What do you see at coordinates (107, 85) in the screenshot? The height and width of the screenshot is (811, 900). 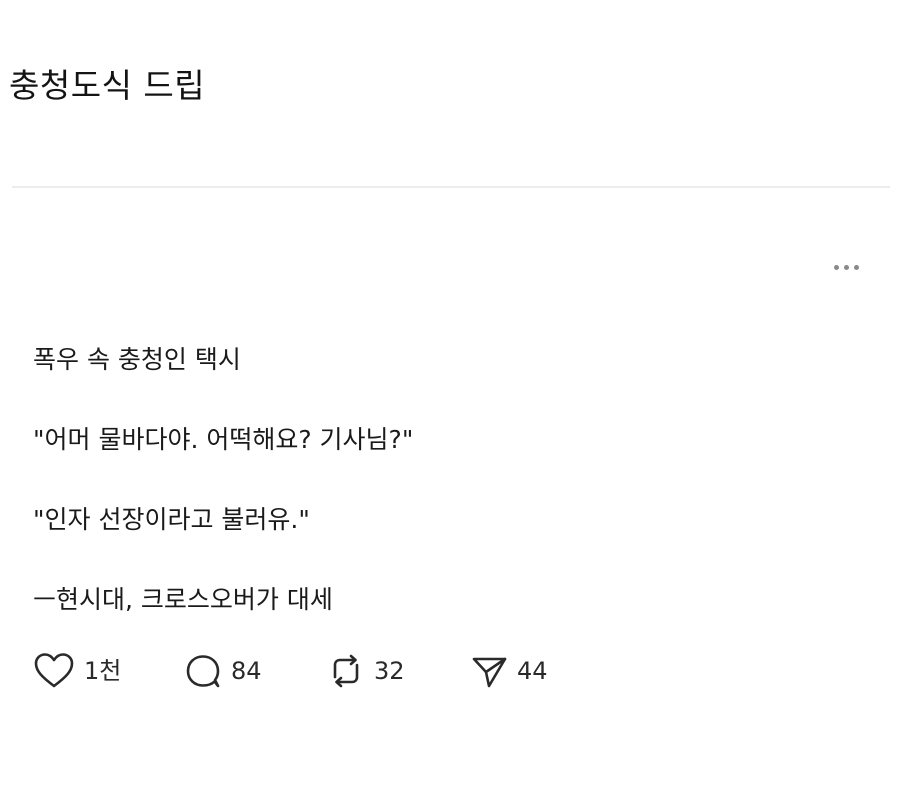 I see `page-title: 충청도식 드립` at bounding box center [107, 85].